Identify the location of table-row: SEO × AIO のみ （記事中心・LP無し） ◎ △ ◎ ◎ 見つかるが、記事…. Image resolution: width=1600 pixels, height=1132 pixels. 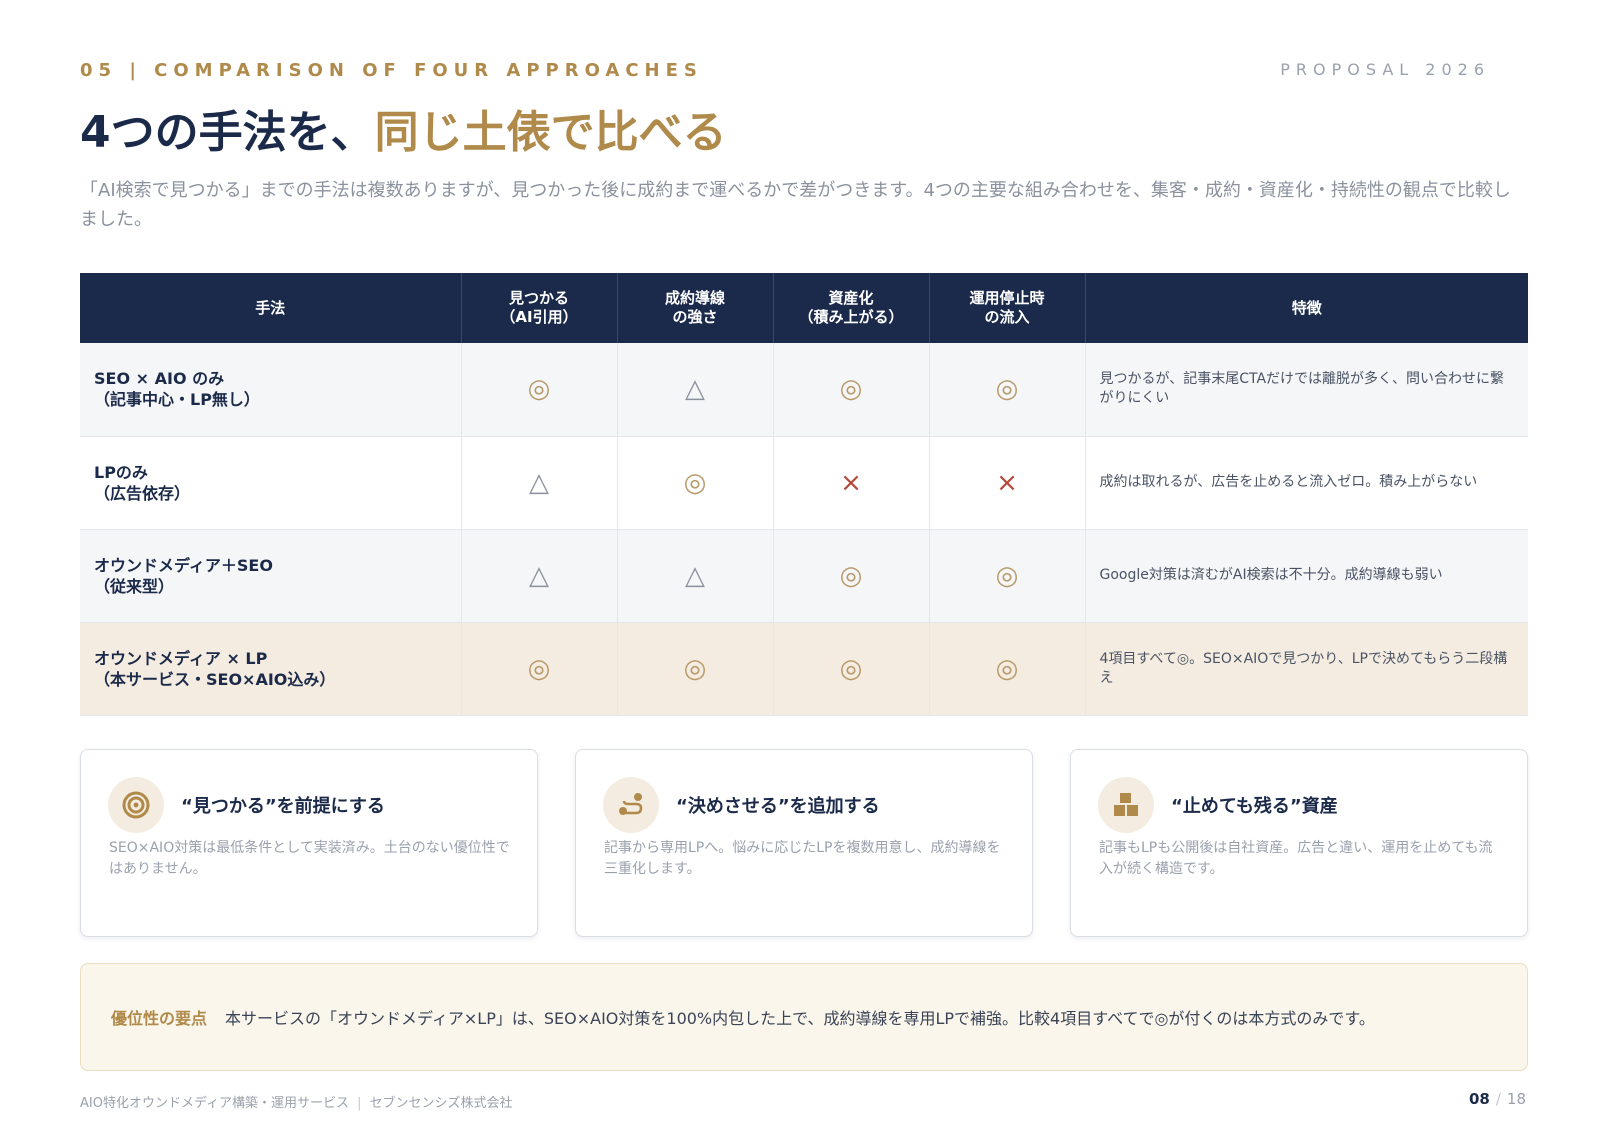
(804, 390).